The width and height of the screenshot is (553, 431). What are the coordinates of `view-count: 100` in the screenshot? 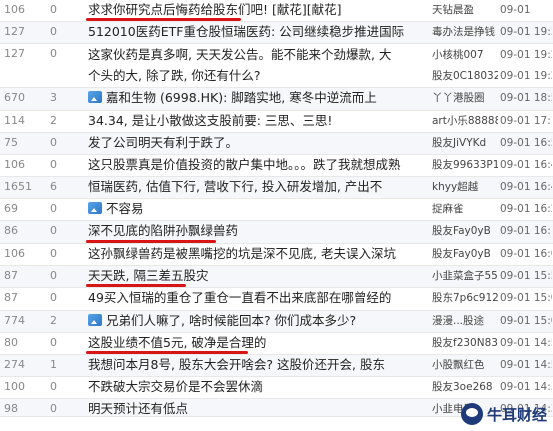 It's located at (14, 386).